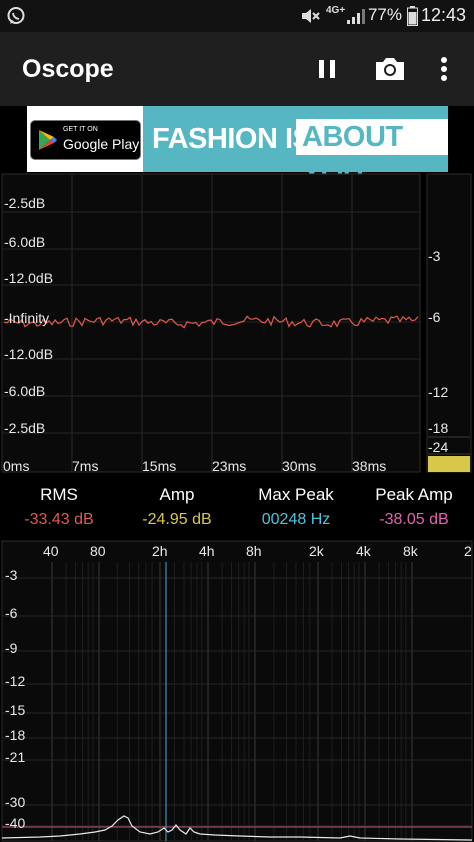 Image resolution: width=474 pixels, height=842 pixels. Describe the element at coordinates (414, 519) in the screenshot. I see `peak-amp-value: -38.05 dB` at that location.